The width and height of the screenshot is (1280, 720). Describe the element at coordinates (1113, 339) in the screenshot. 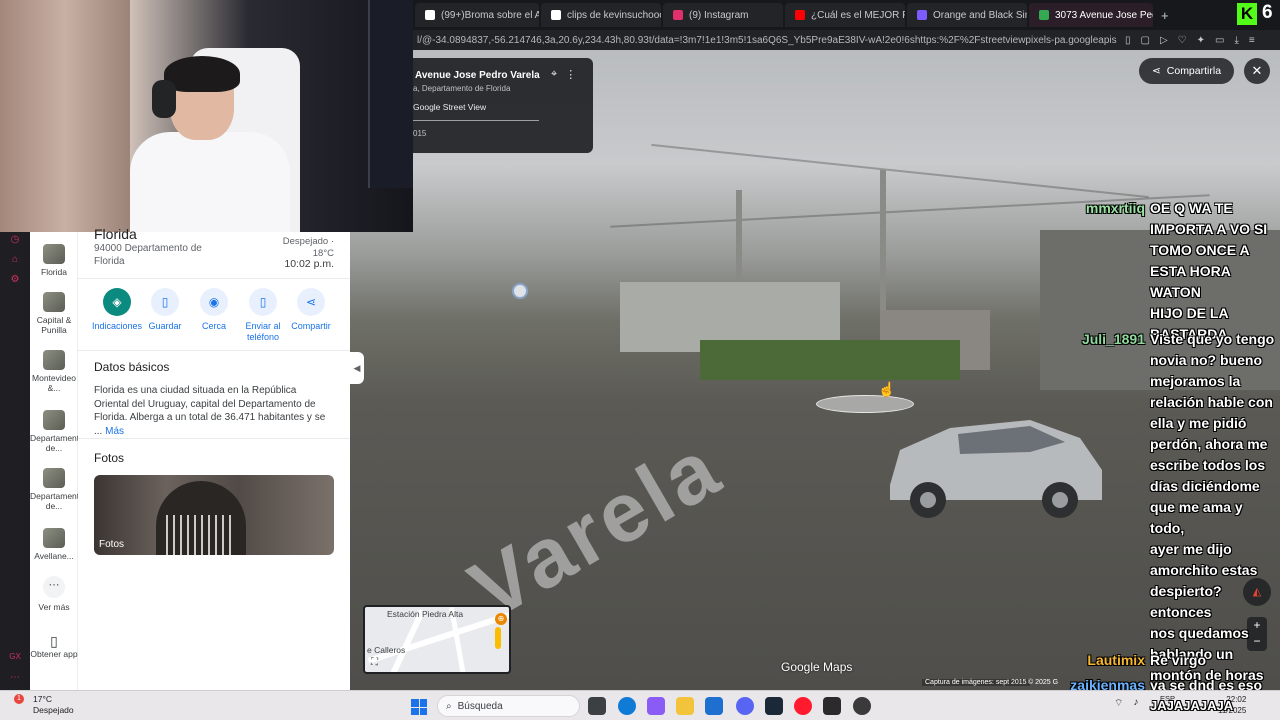

I see `chat-username: Juli_1891` at that location.